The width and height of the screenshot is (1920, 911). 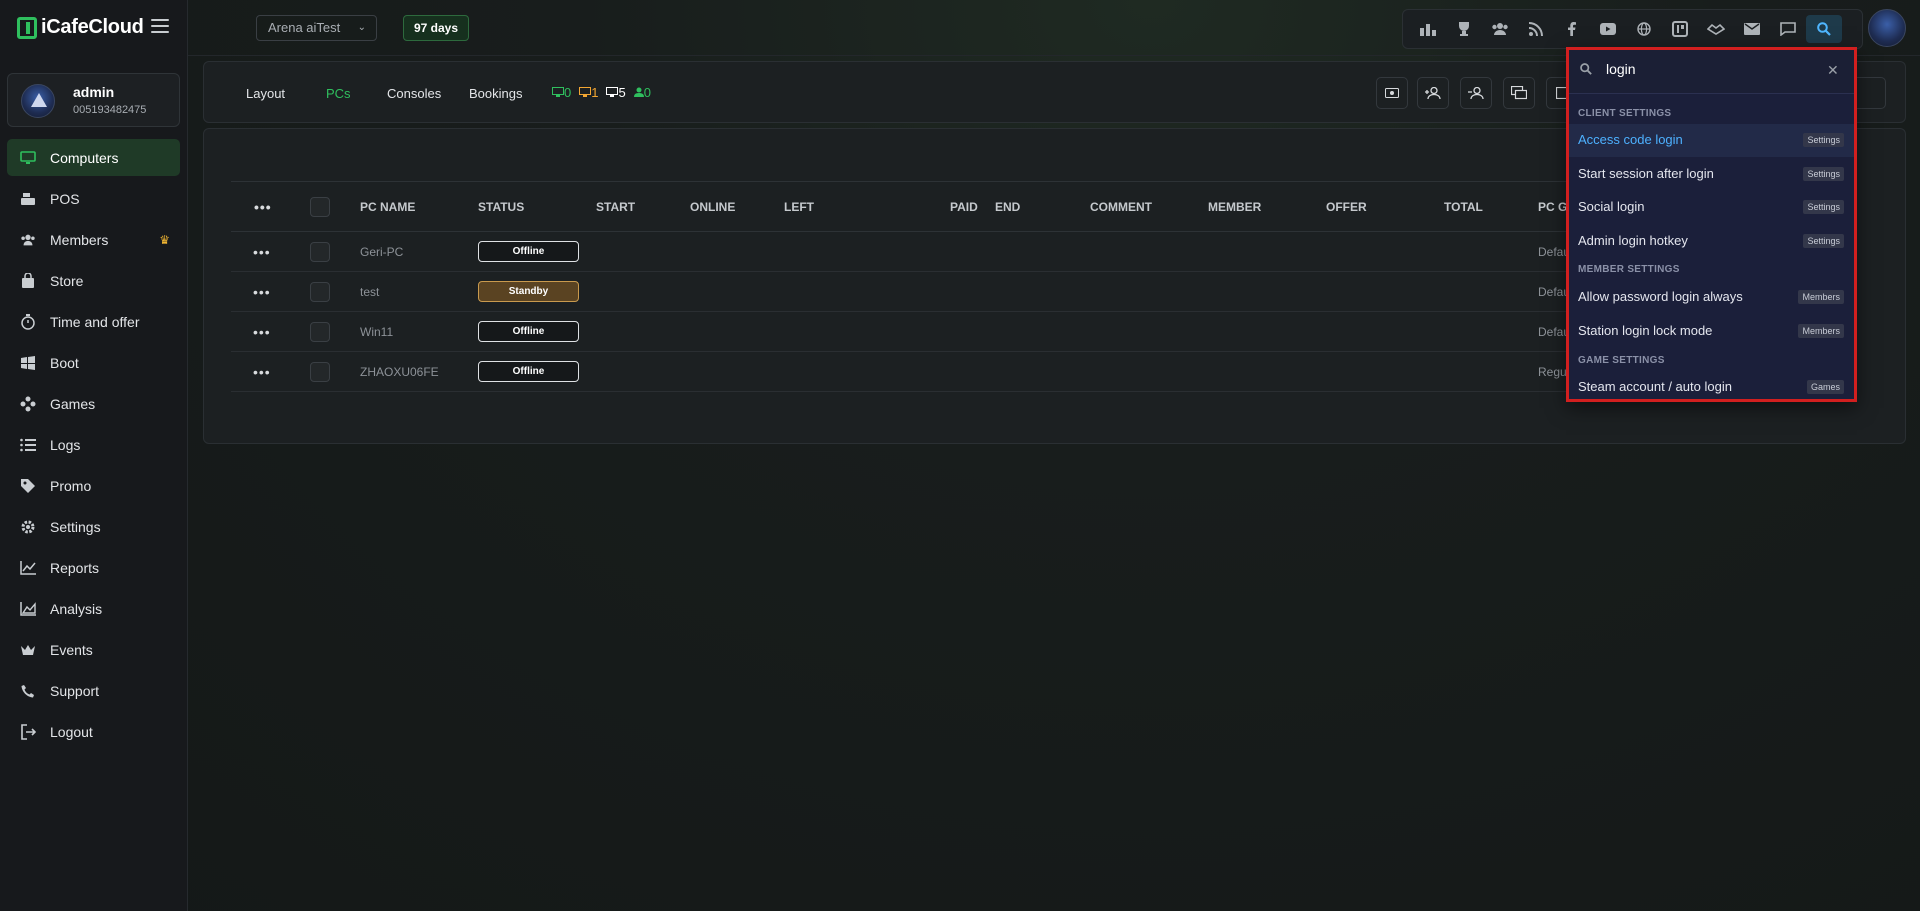 I want to click on table-row: ••• Geri-PC Offline Defau, so click(x=931, y=251).